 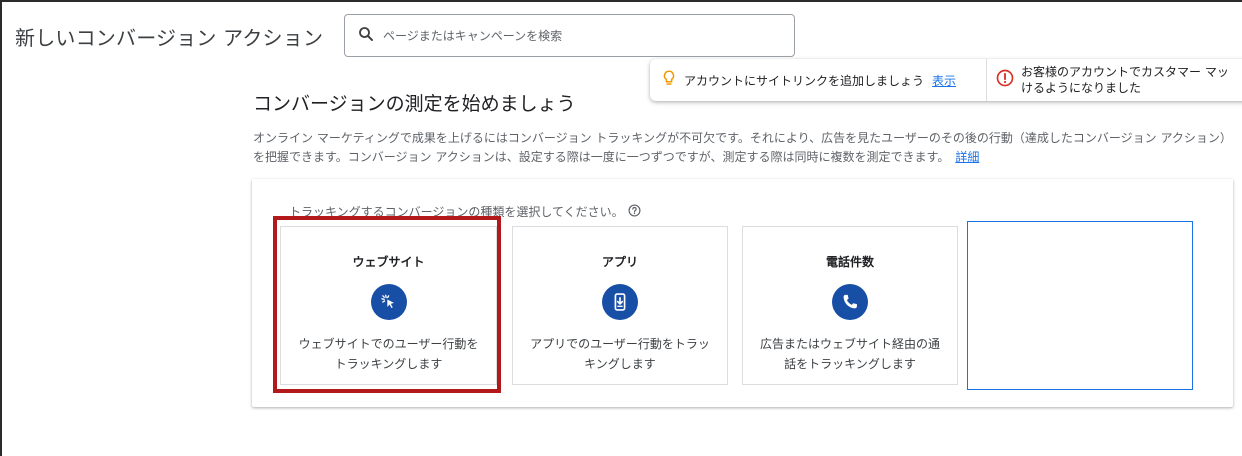 I want to click on cursor-click-icon, so click(x=388, y=302).